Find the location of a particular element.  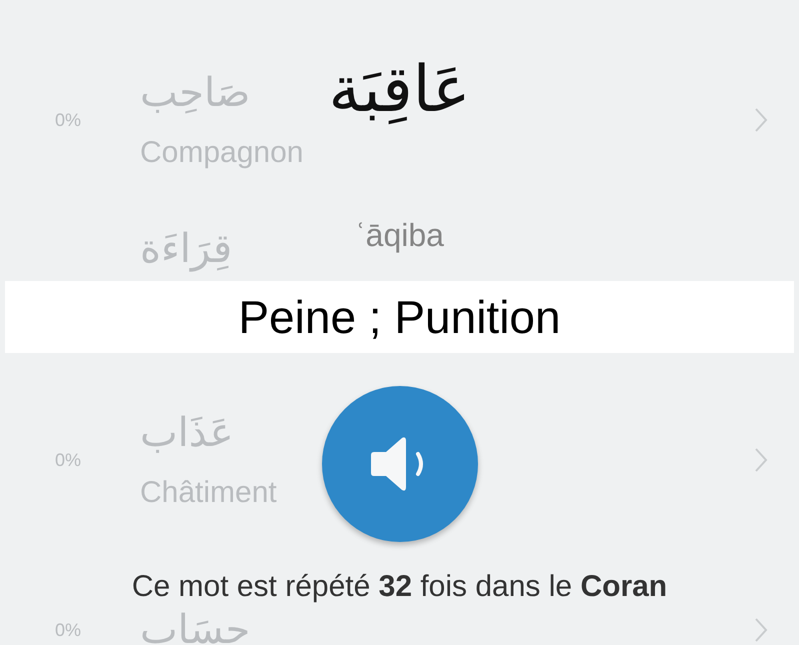

transliteration: ʿāqiba is located at coordinates (399, 235).